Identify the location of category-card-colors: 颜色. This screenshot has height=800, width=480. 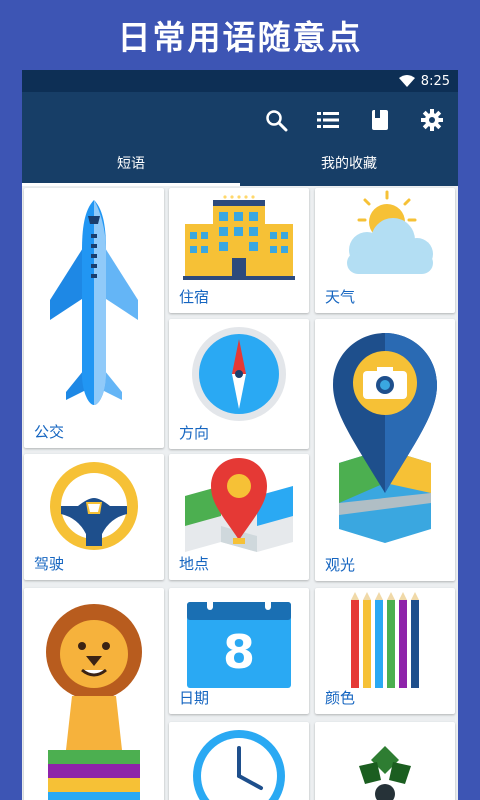
(385, 651).